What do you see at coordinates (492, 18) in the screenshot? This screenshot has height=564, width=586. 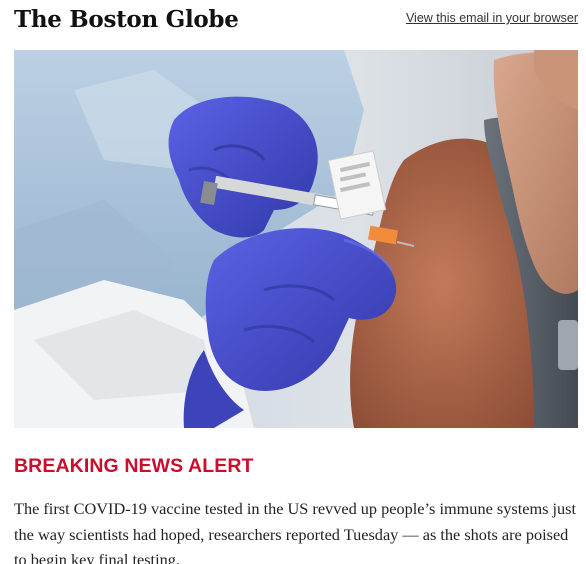 I see `view-in-browser-link: View this email in your browser` at bounding box center [492, 18].